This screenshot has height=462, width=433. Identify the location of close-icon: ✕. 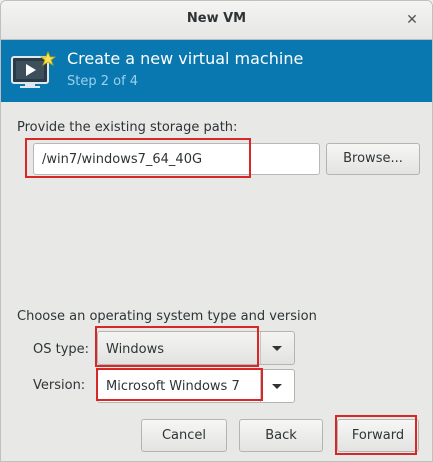
(412, 20).